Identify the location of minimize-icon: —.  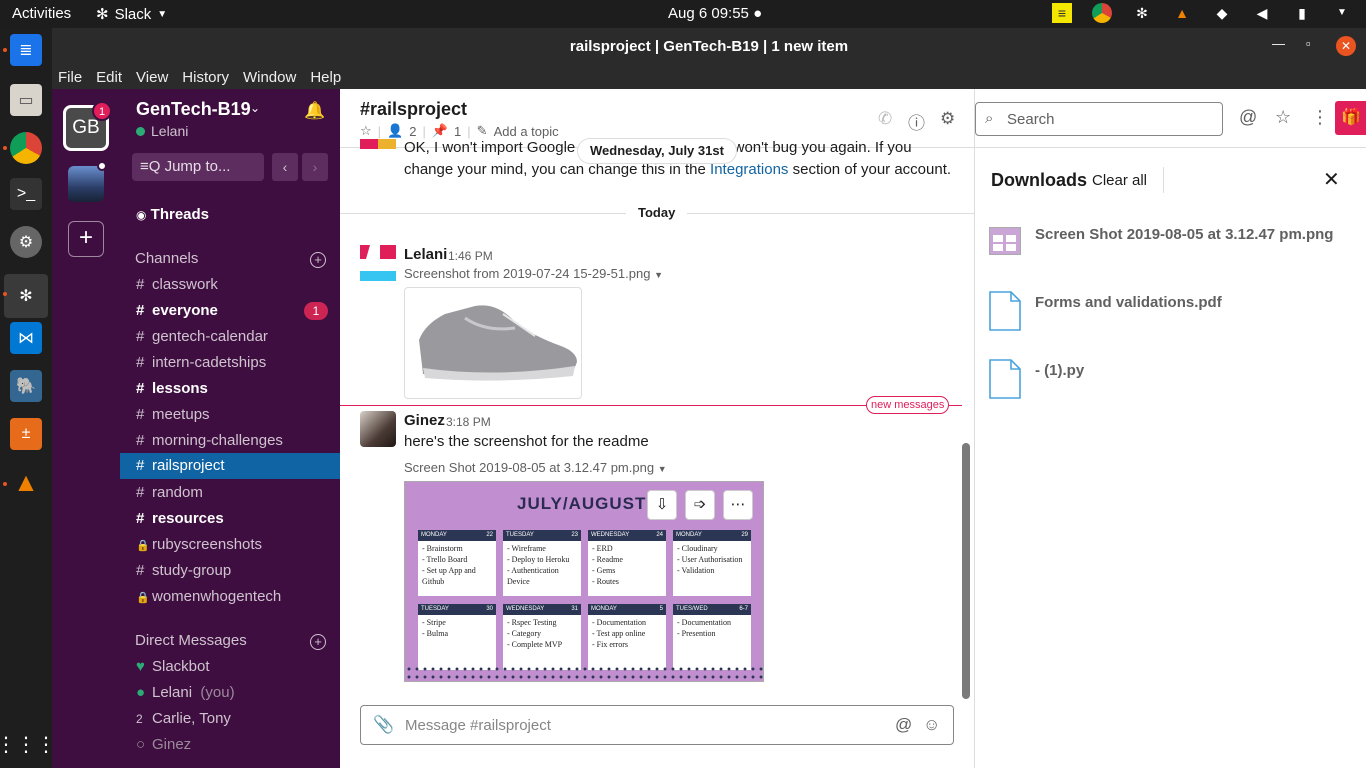
(1278, 43).